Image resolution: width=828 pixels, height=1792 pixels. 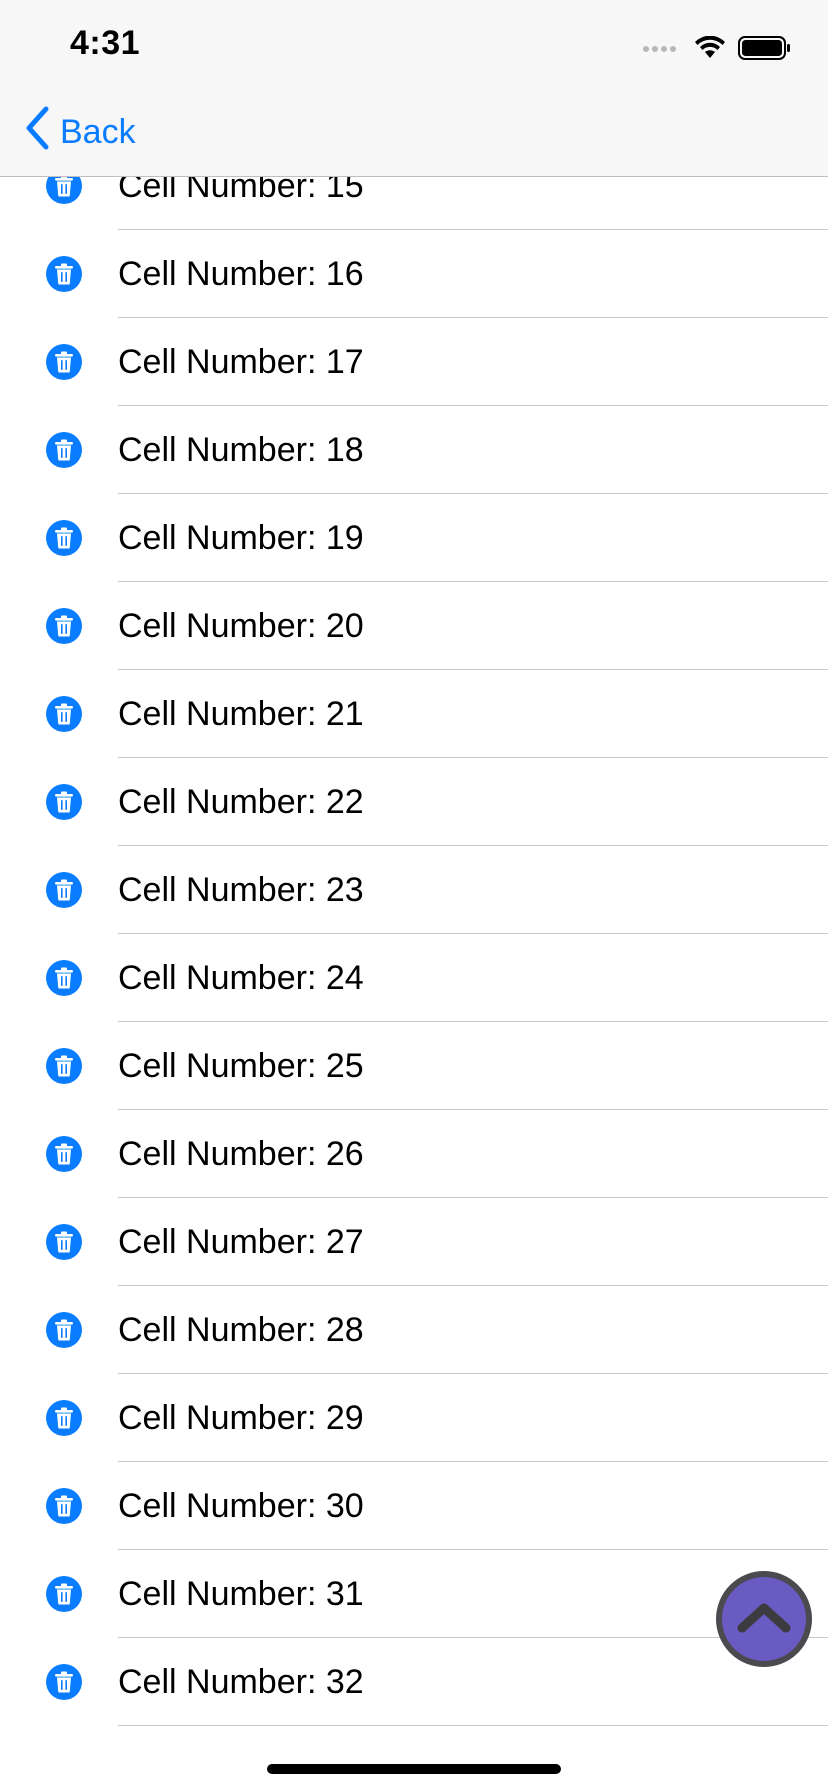 What do you see at coordinates (241, 978) in the screenshot?
I see `cell-label: Cell Number: 24` at bounding box center [241, 978].